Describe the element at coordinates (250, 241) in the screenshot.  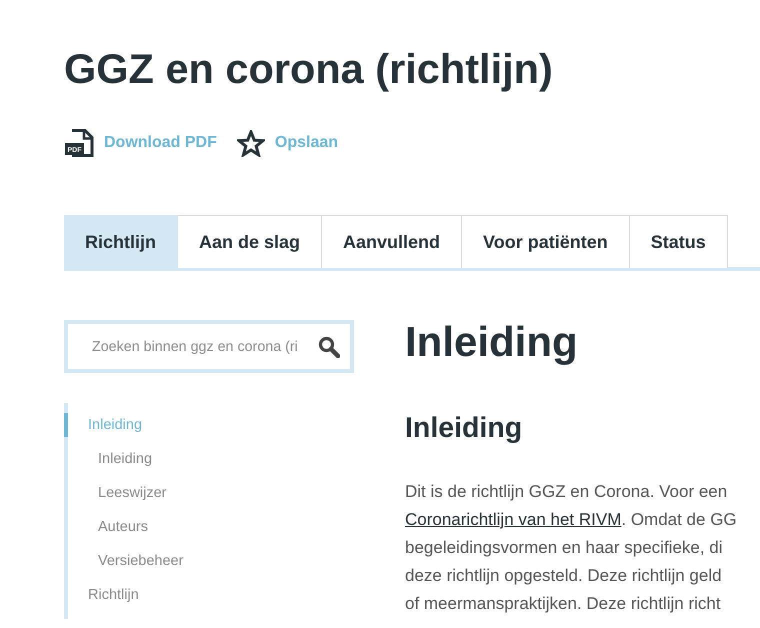
I see `tab: Aan de slag` at that location.